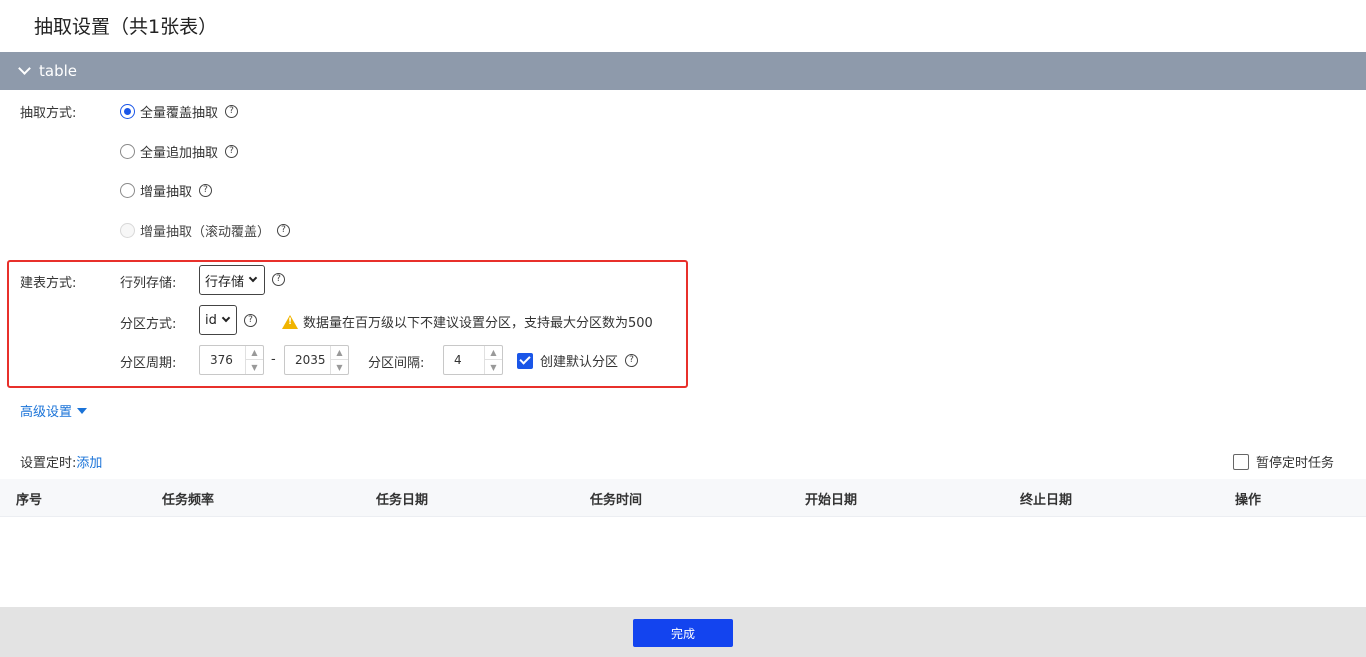  I want to click on radio-incremental: 增量抽取 ?, so click(166, 190).